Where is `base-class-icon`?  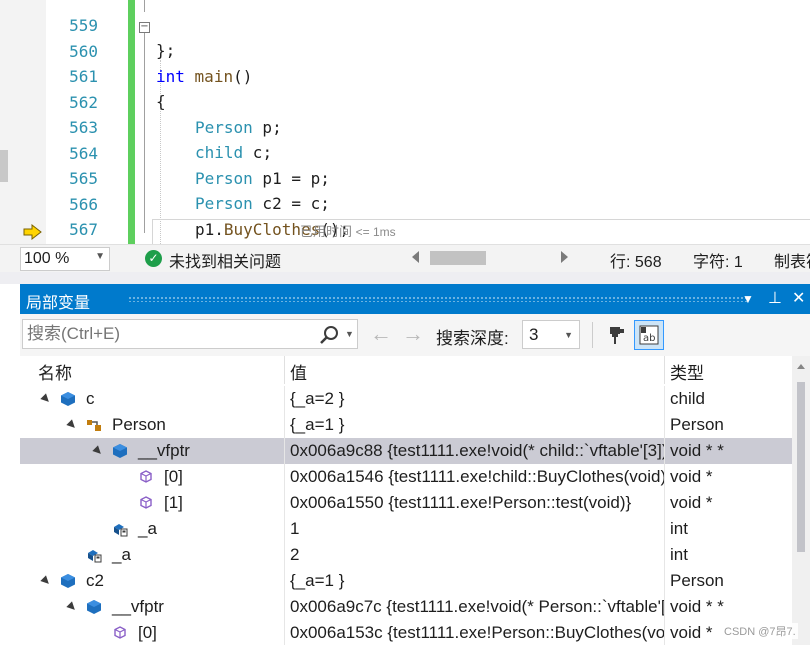
base-class-icon is located at coordinates (94, 425).